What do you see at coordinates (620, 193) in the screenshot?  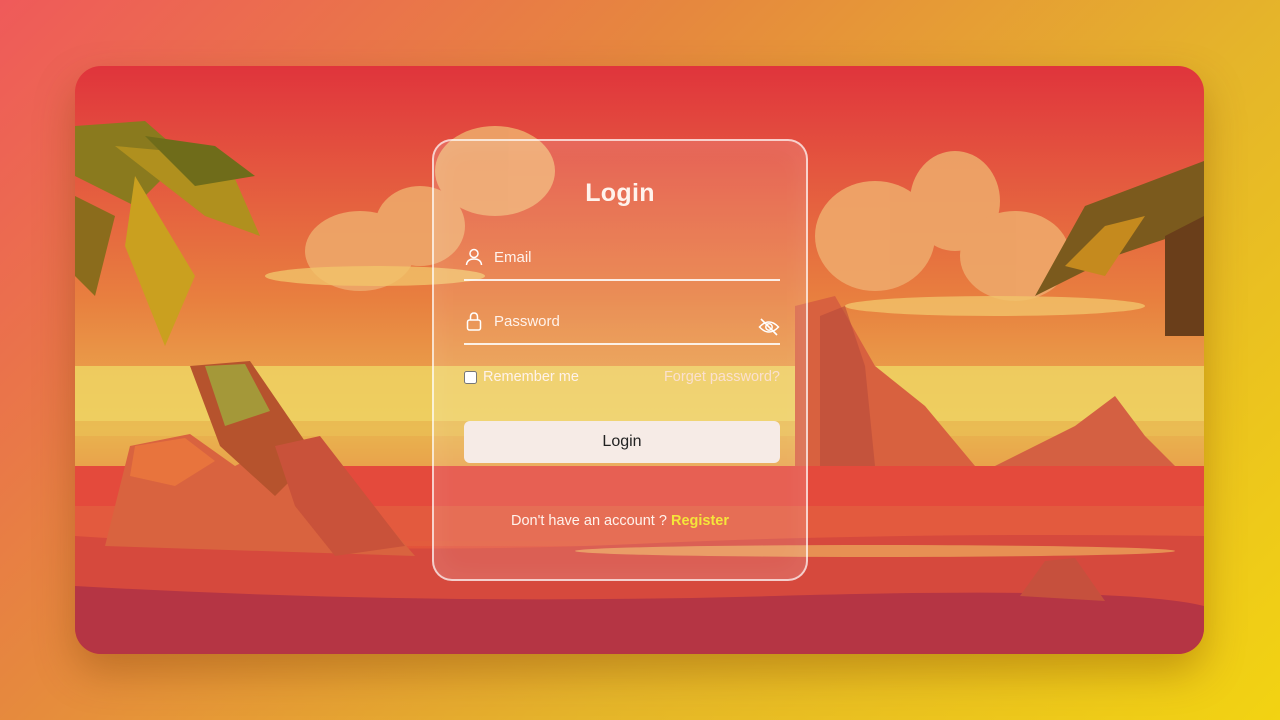 I see `login-title: Login` at bounding box center [620, 193].